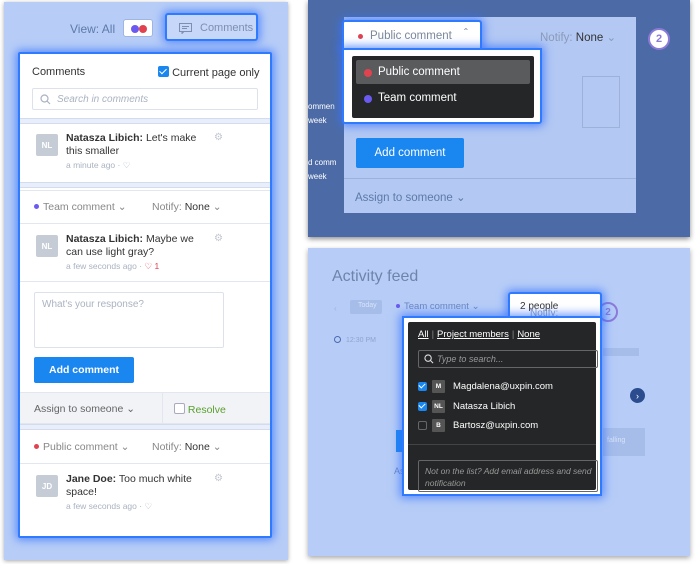 The image size is (698, 564). I want to click on comment-body-line1: Too much white, so click(155, 479).